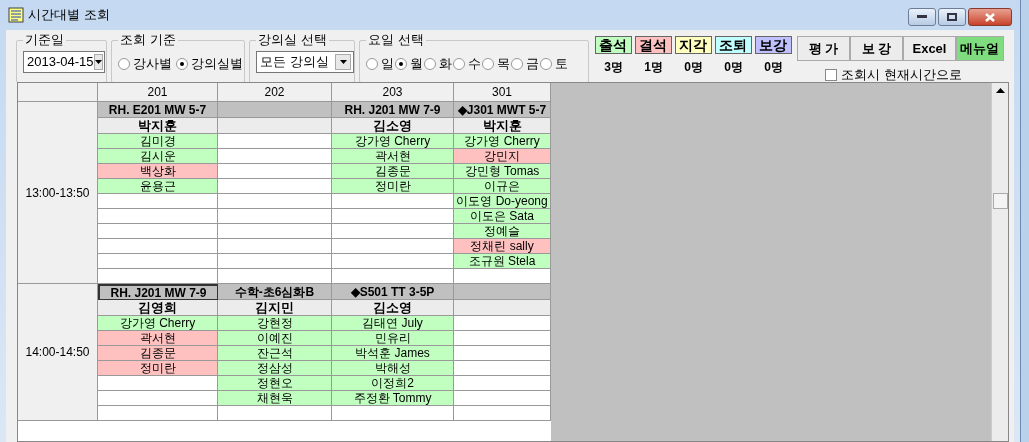 This screenshot has height=442, width=1029. Describe the element at coordinates (502, 246) in the screenshot. I see `student-cell: 정채린 sally` at that location.